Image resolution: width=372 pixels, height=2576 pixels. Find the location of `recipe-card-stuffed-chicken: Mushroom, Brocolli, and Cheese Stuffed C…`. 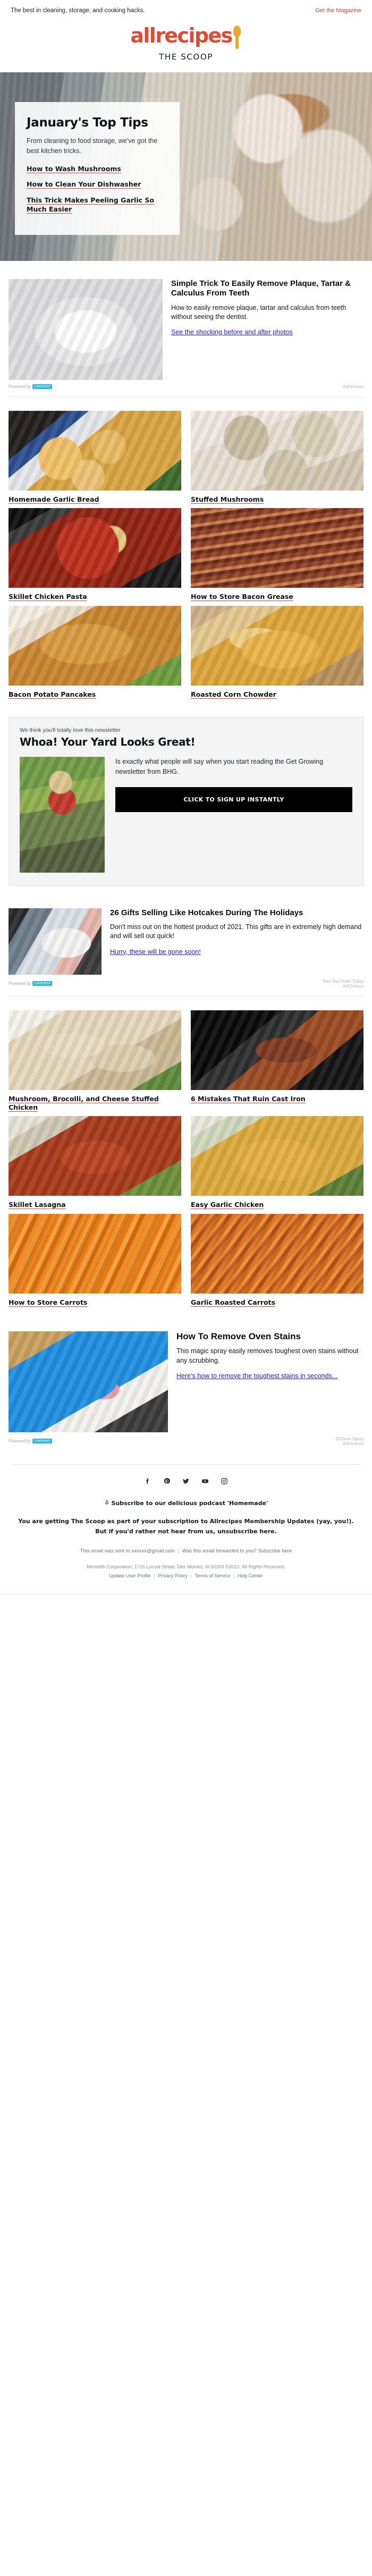

recipe-card-stuffed-chicken: Mushroom, Brocolli, and Cheese Stuffed C… is located at coordinates (95, 1061).